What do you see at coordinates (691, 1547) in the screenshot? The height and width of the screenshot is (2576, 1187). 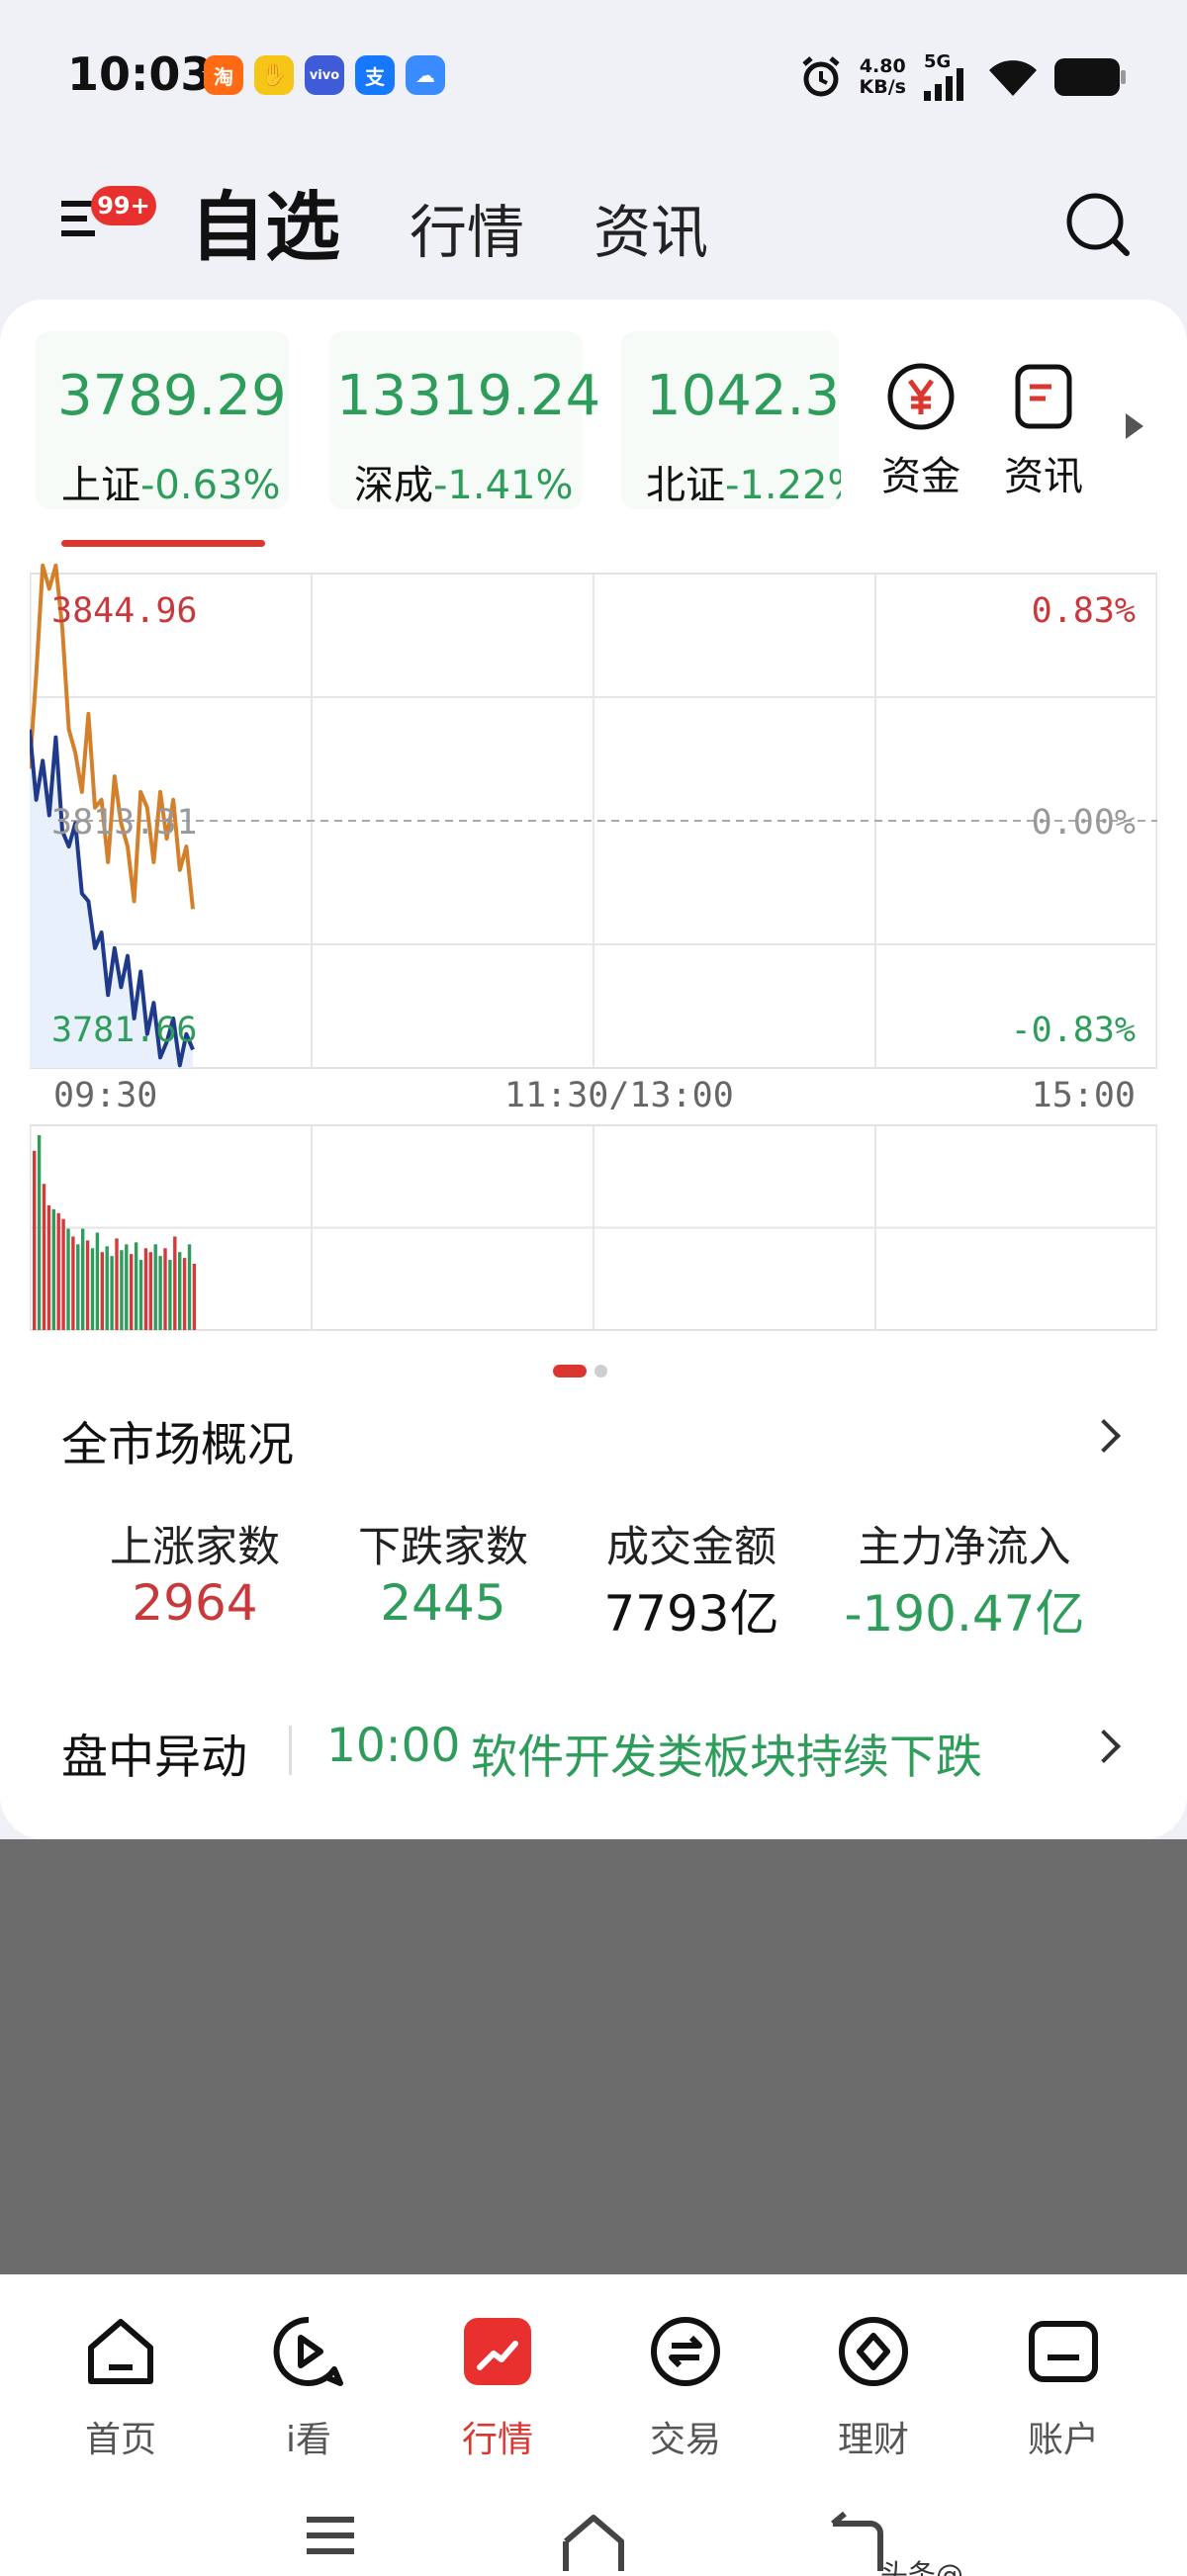 I see `stat-turnover-label: 成交金额` at bounding box center [691, 1547].